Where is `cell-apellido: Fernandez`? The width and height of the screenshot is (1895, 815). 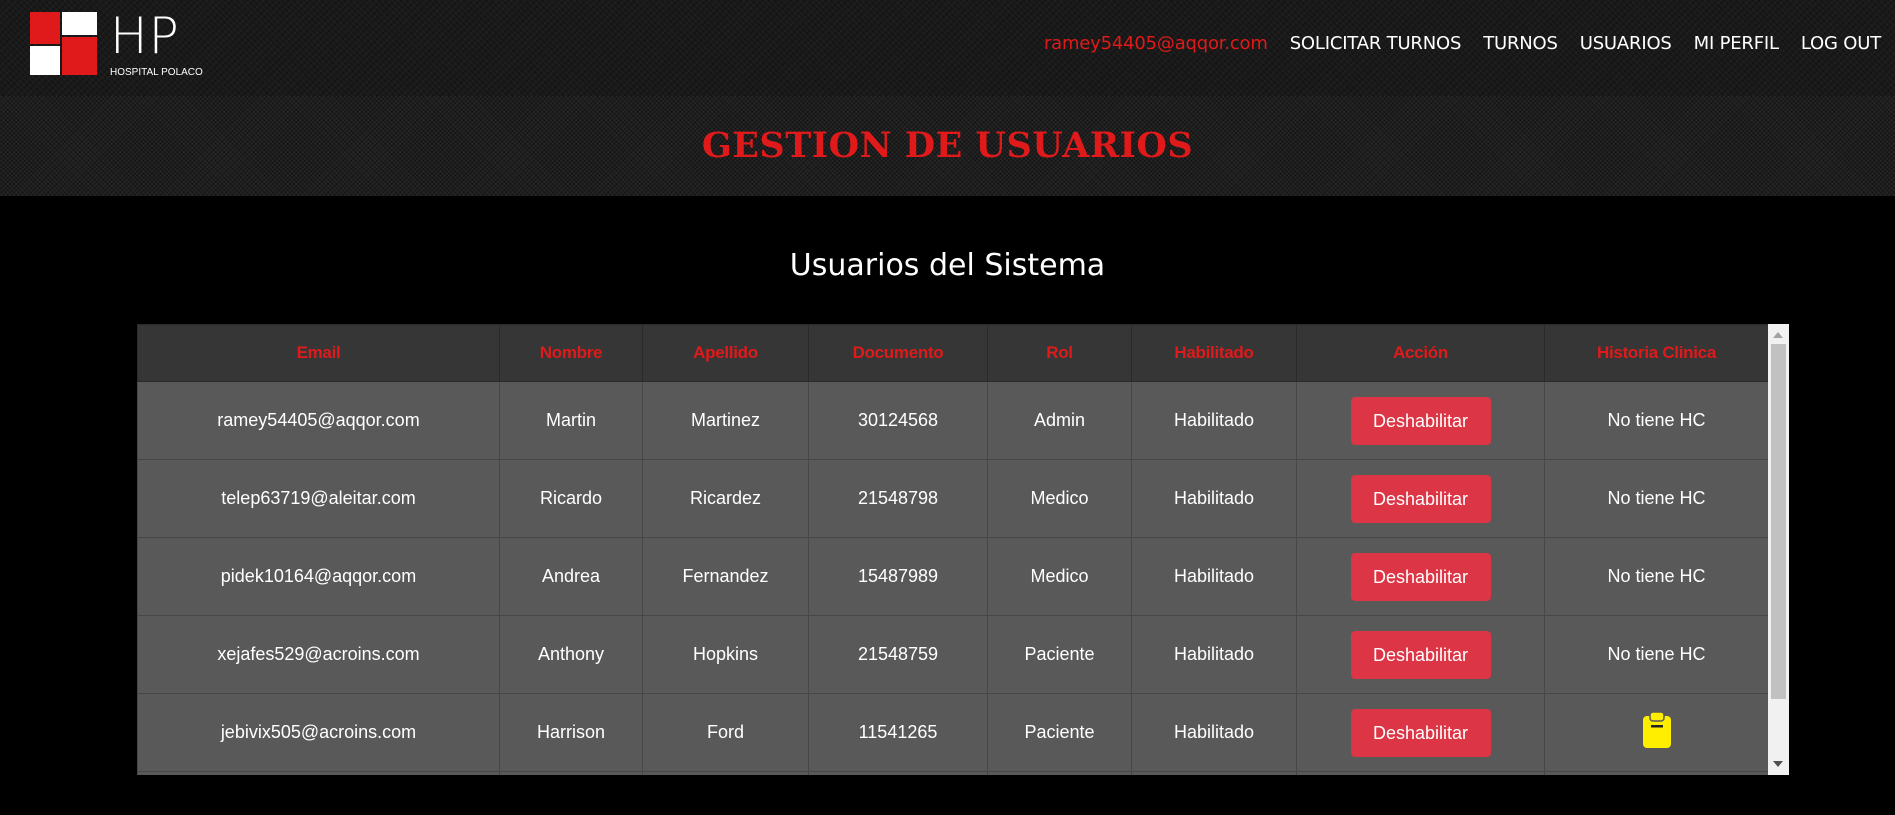 cell-apellido: Fernandez is located at coordinates (725, 576).